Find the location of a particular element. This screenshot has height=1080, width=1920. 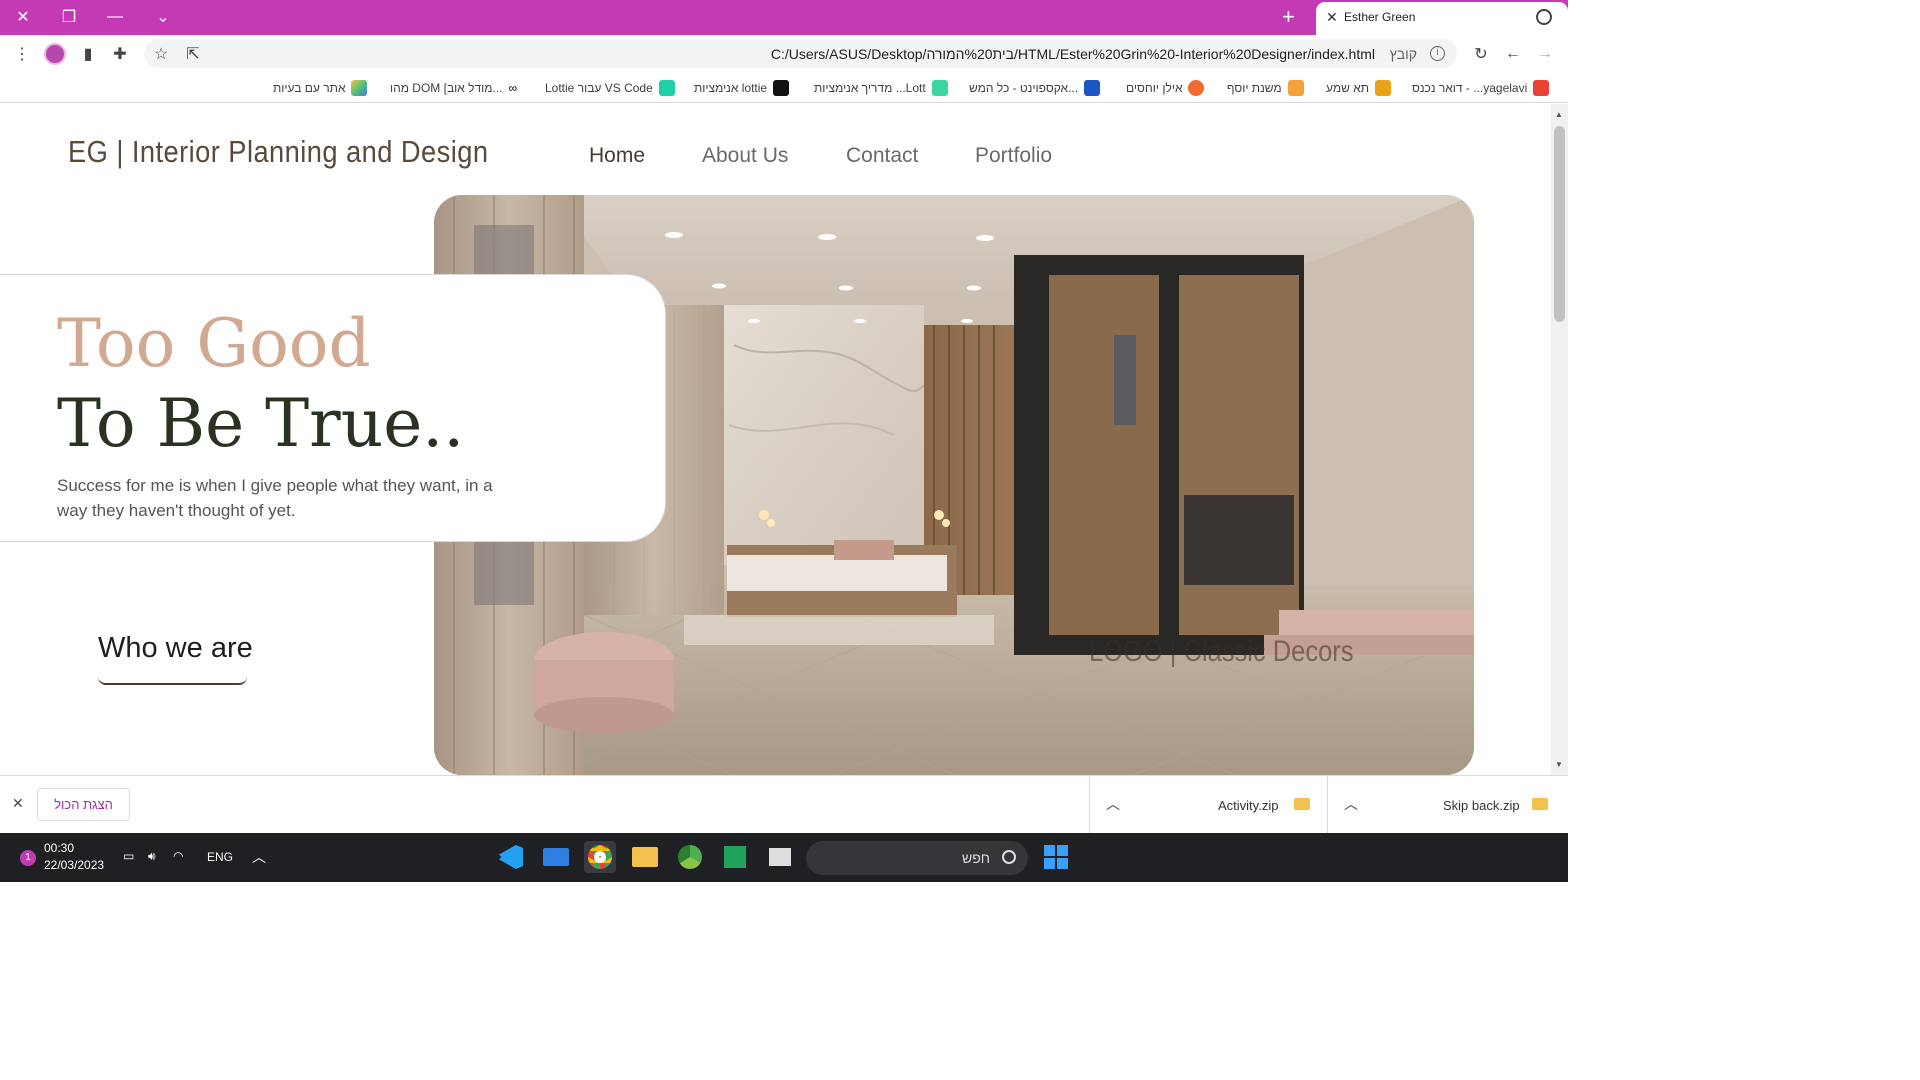

volume-icon: 🔊︎ is located at coordinates (152, 856).